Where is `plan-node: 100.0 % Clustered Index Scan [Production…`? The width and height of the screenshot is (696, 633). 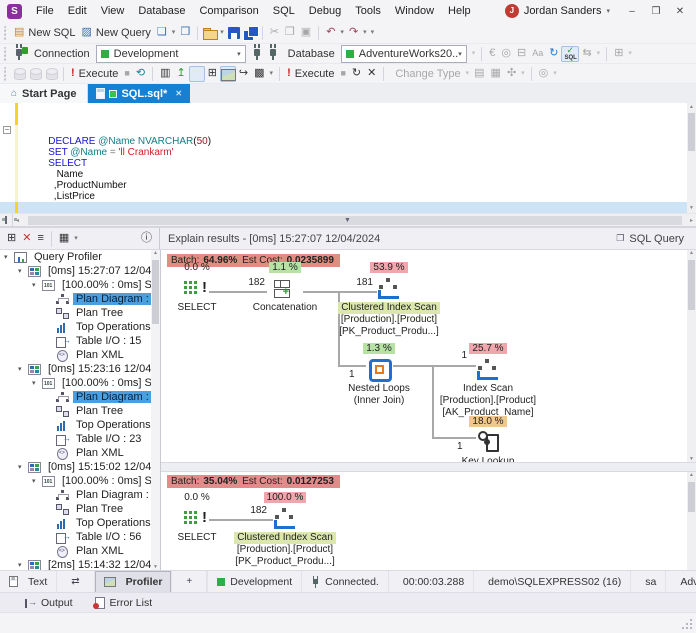 plan-node: 100.0 % Clustered Index Scan [Production… is located at coordinates (285, 530).